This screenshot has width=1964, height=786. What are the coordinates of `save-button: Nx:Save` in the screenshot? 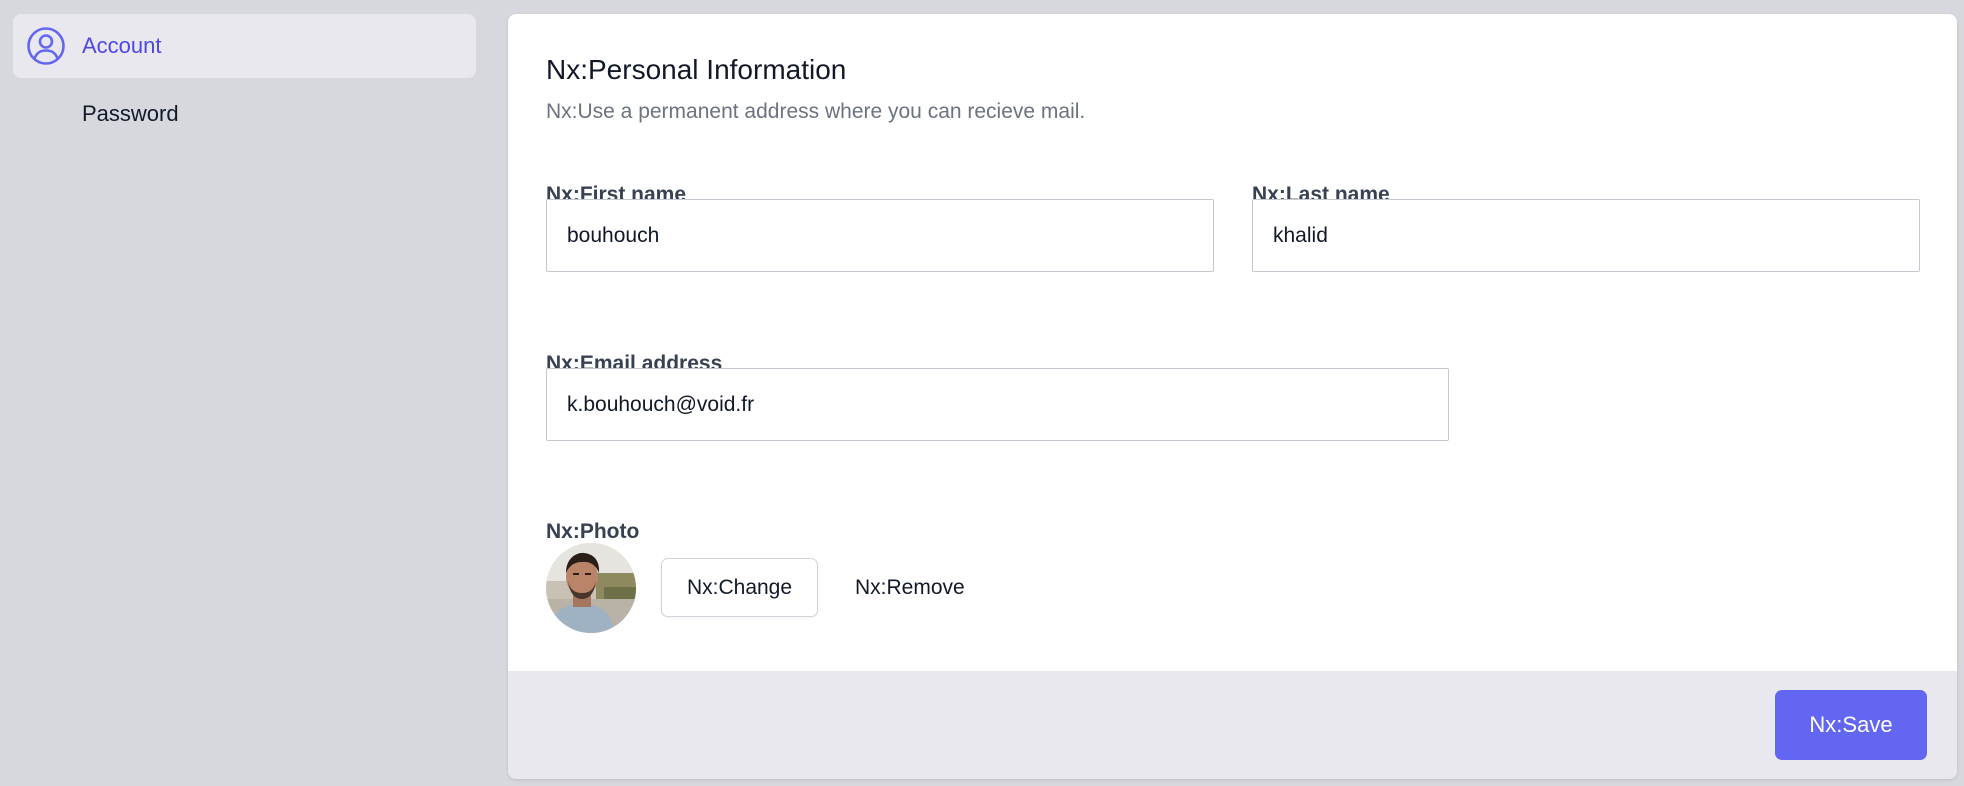 It's located at (1851, 725).